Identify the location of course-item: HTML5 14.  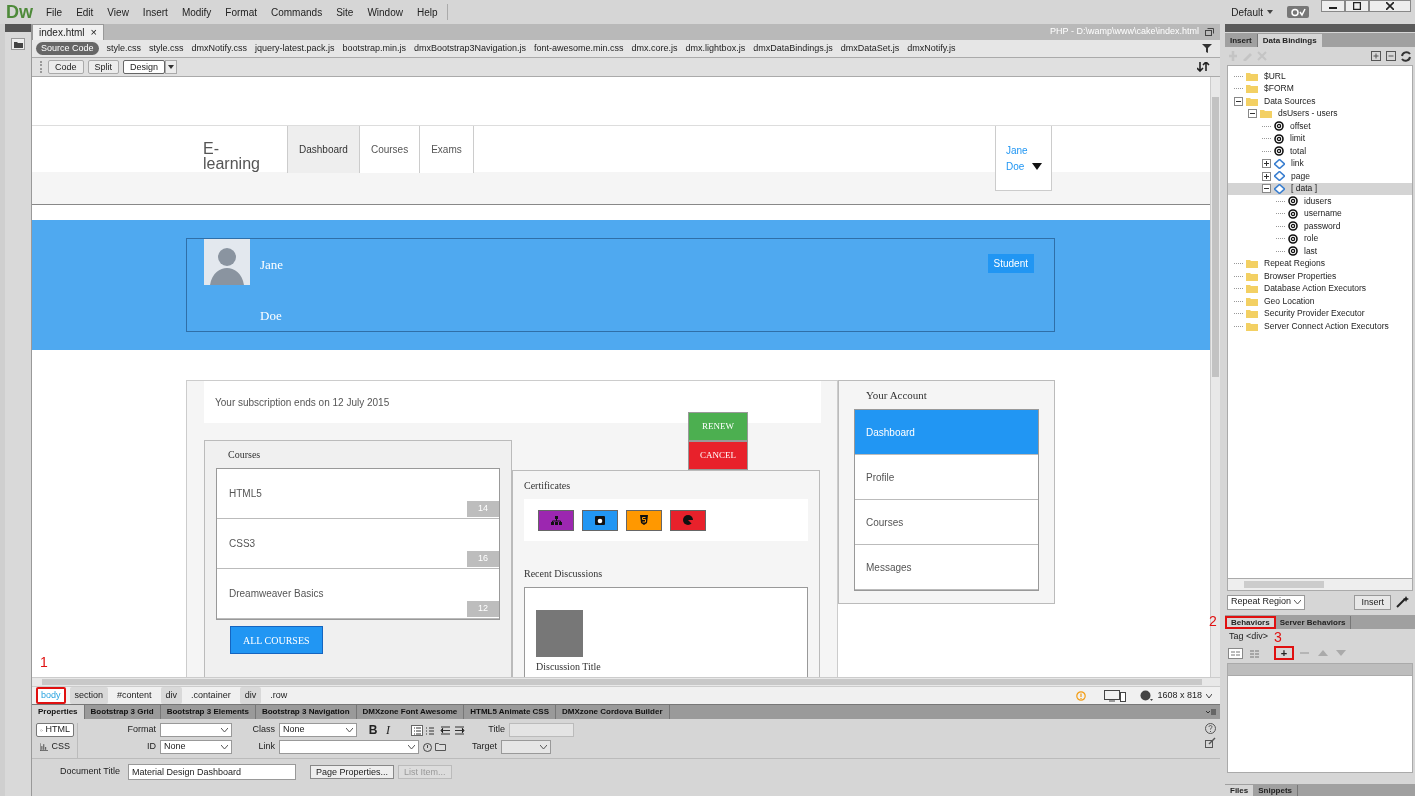
(358, 494).